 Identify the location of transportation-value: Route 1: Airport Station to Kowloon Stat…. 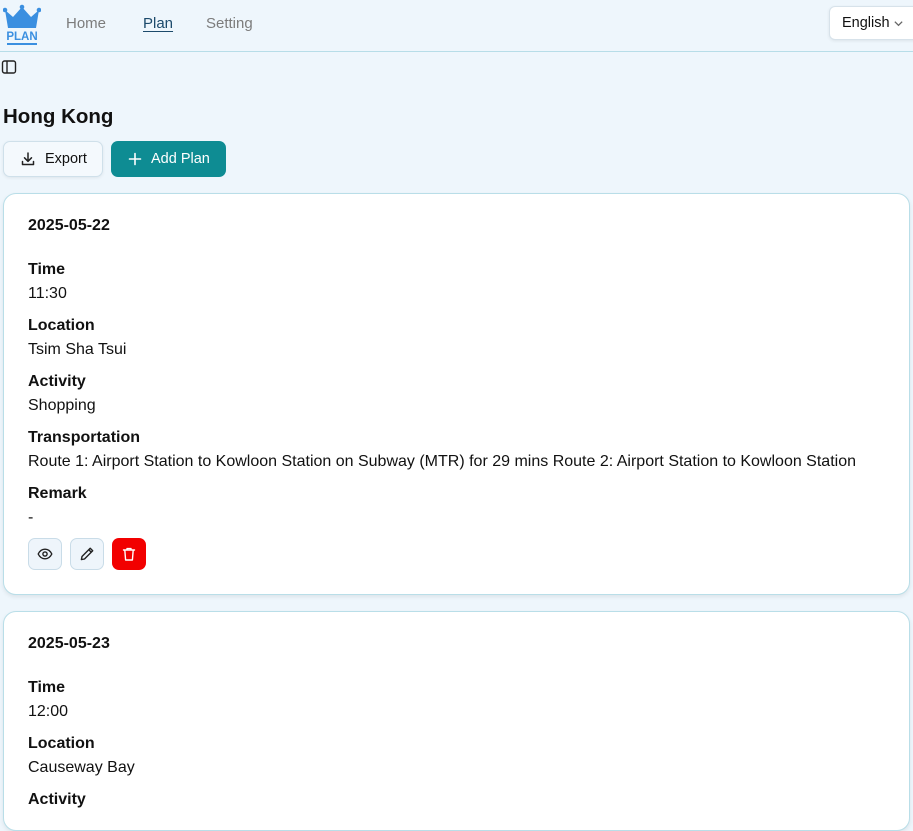
(442, 461).